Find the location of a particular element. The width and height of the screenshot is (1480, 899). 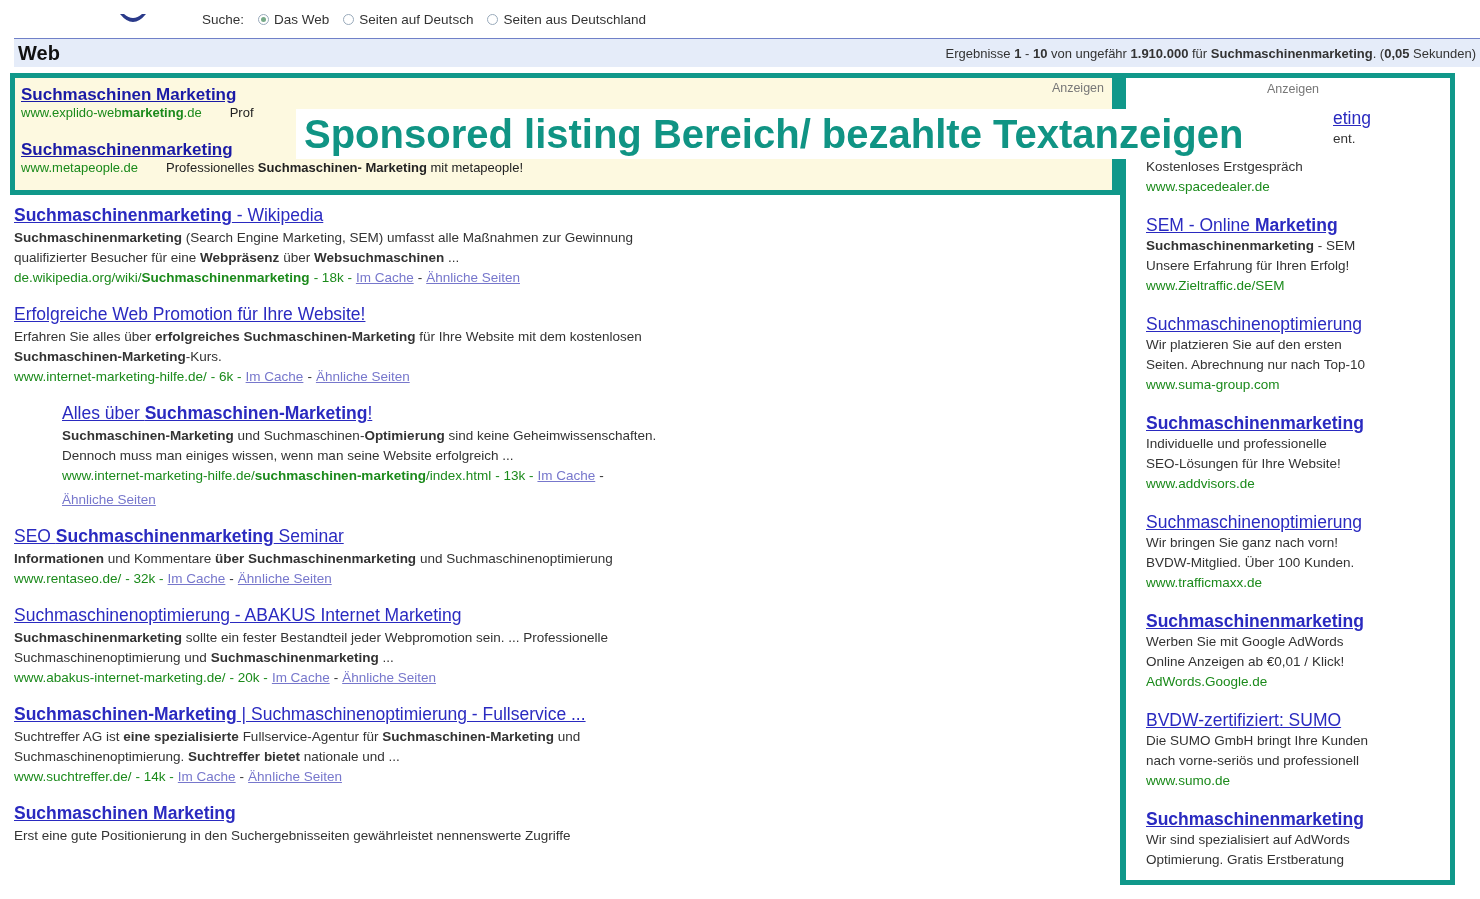

radio-label: Seiten auf Deutsch is located at coordinates (416, 19).